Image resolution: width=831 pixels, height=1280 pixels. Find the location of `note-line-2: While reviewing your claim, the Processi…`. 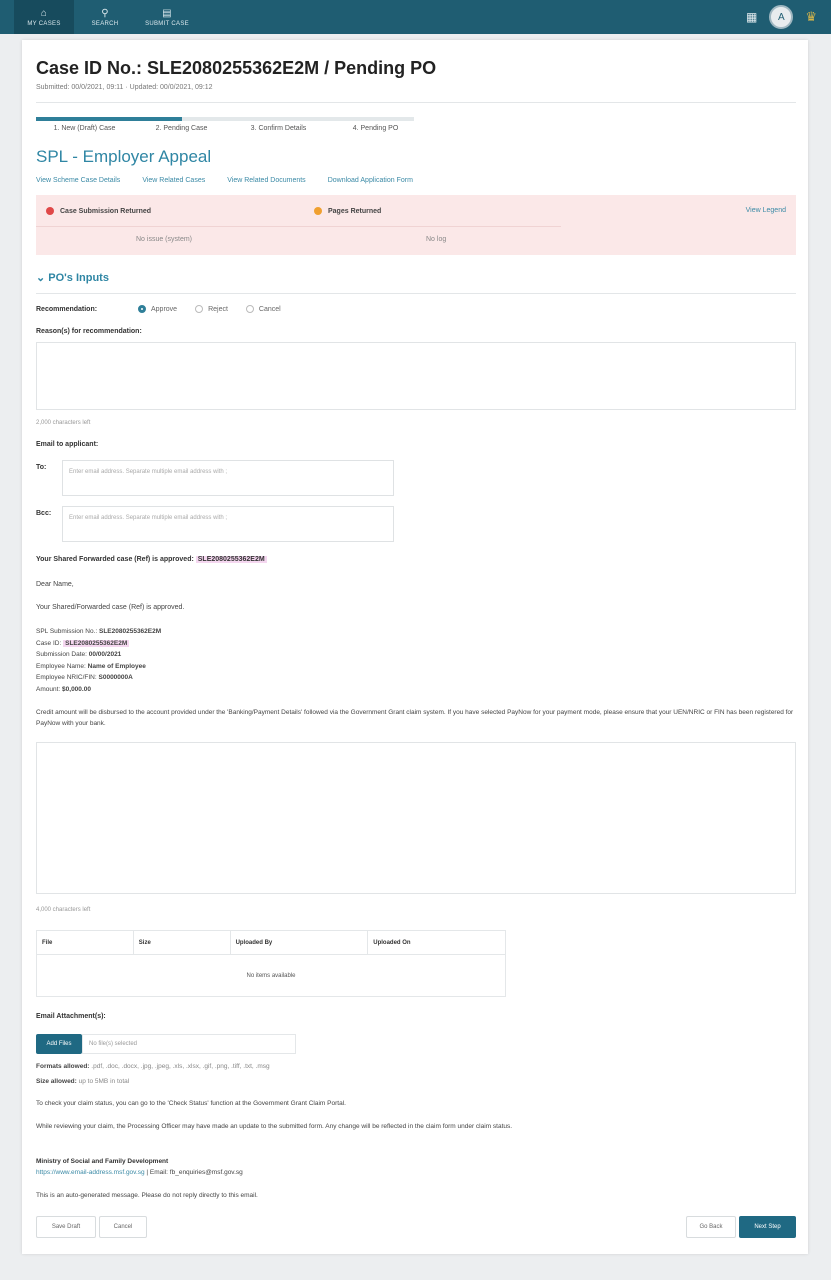

note-line-2: While reviewing your claim, the Processi… is located at coordinates (274, 1126).